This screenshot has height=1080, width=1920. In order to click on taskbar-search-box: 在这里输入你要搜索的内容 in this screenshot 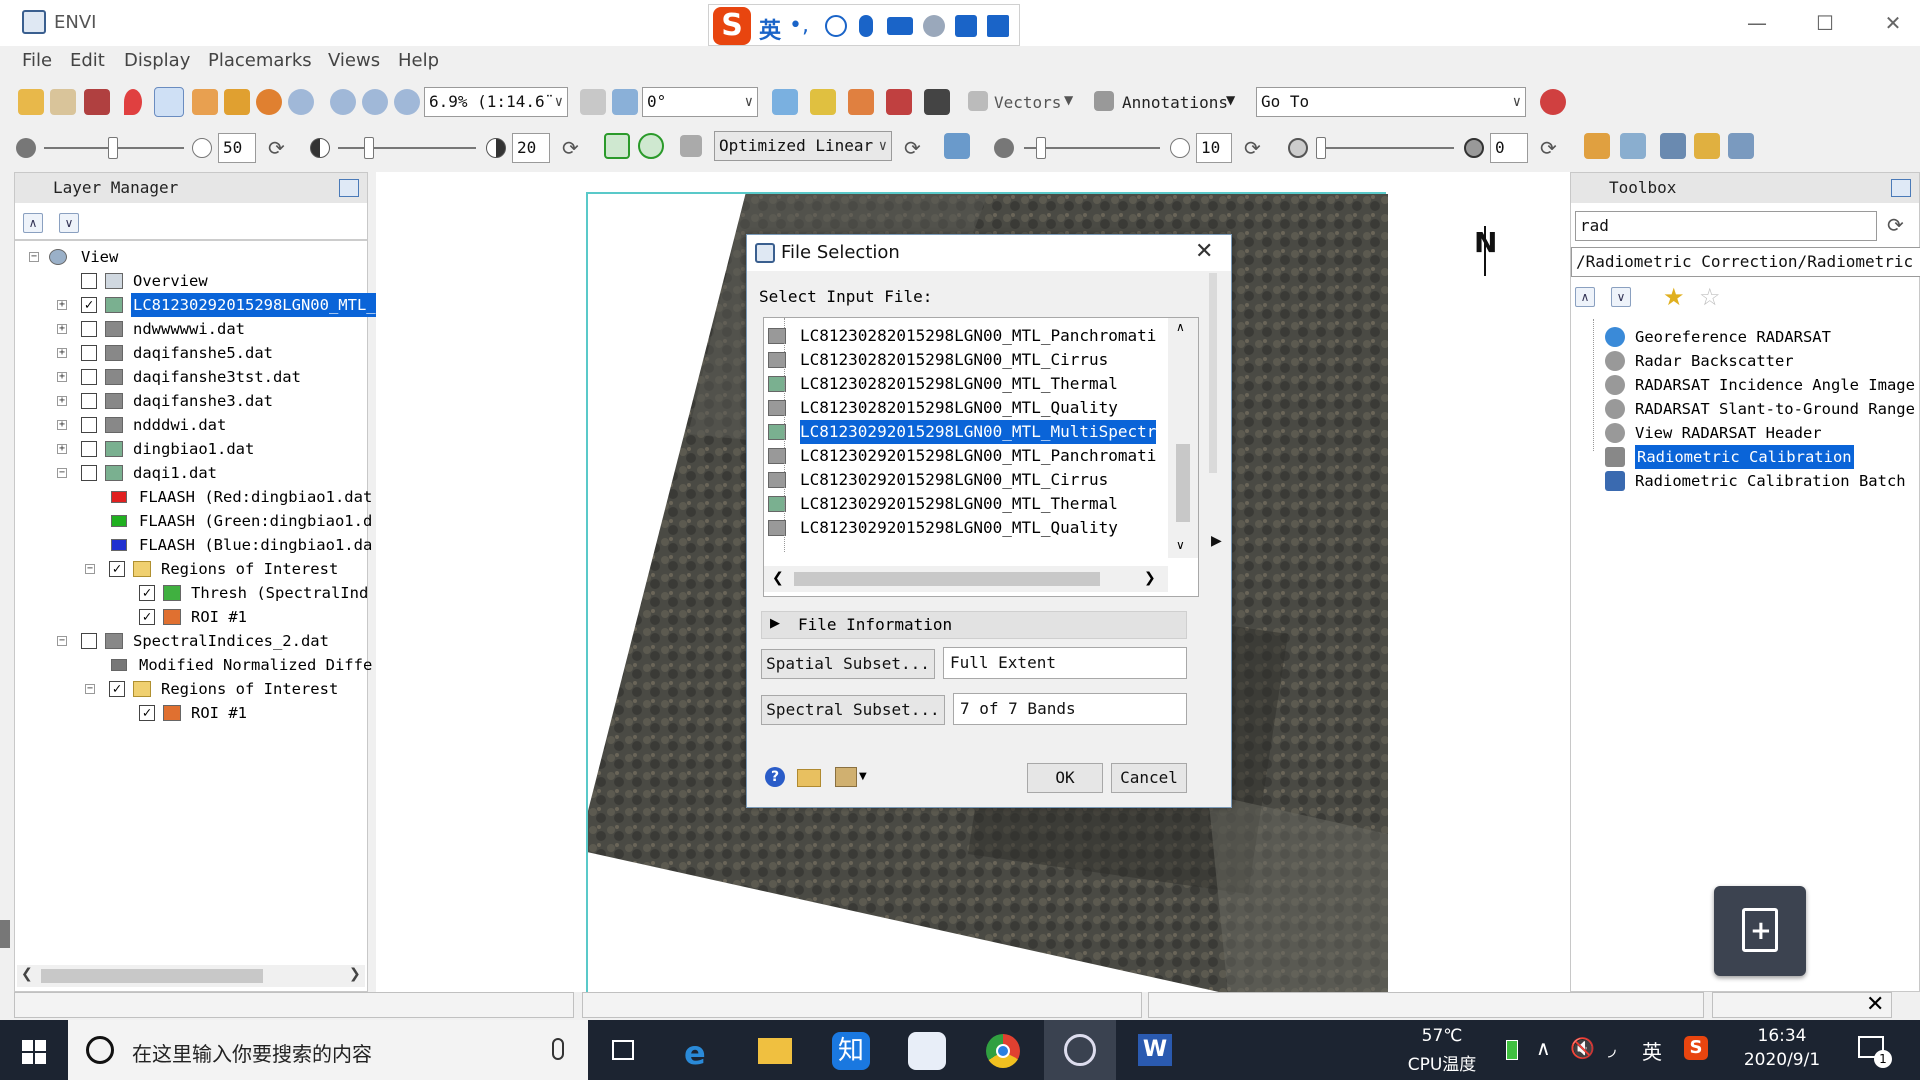, I will do `click(328, 1050)`.